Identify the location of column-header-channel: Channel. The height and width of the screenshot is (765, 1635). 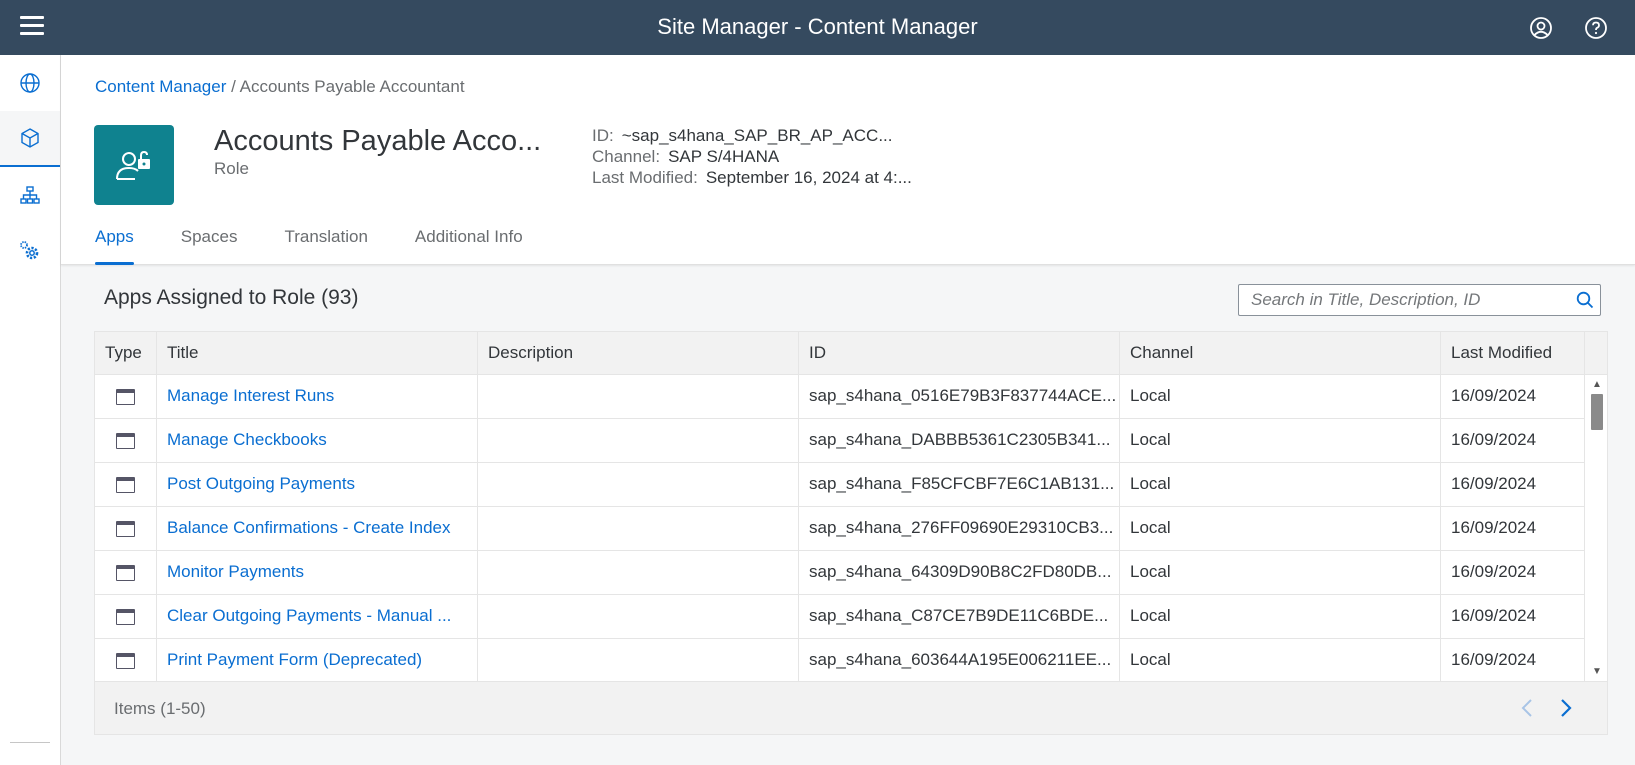
(1280, 353).